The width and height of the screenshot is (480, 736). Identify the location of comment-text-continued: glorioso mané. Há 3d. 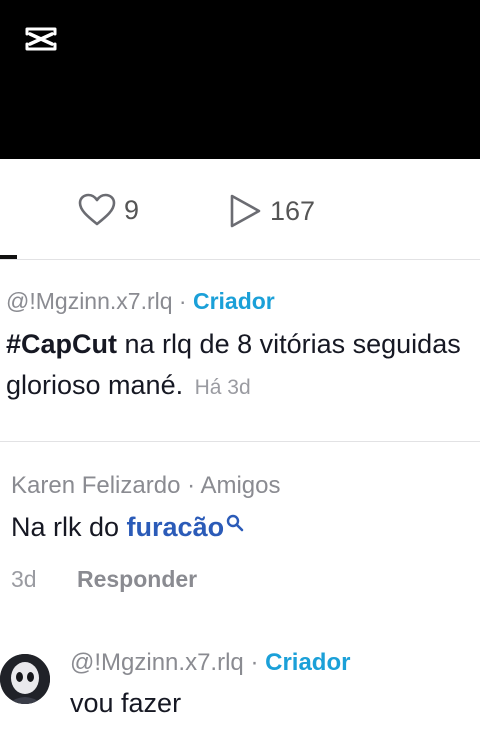
(128, 385).